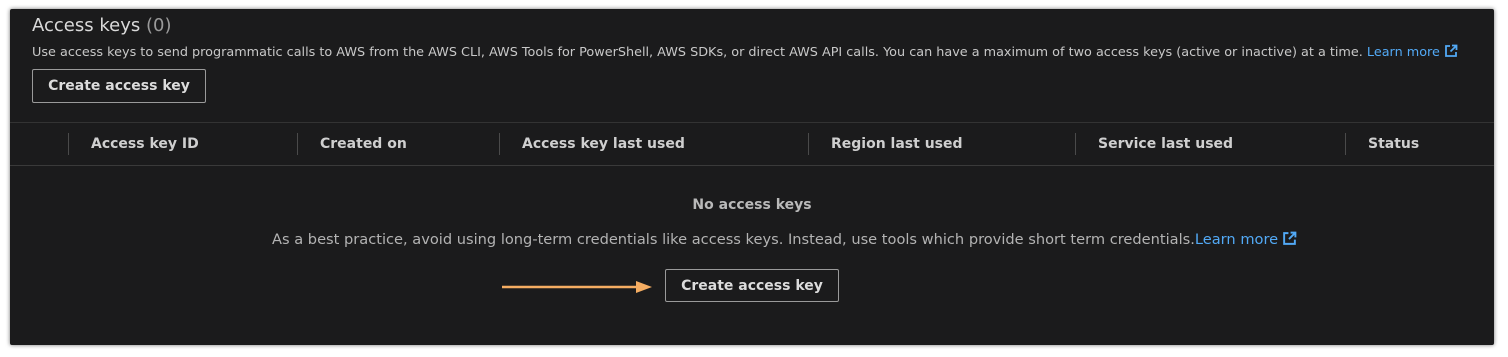 This screenshot has width=1508, height=357. I want to click on learn-more-link: Learn more, so click(1412, 53).